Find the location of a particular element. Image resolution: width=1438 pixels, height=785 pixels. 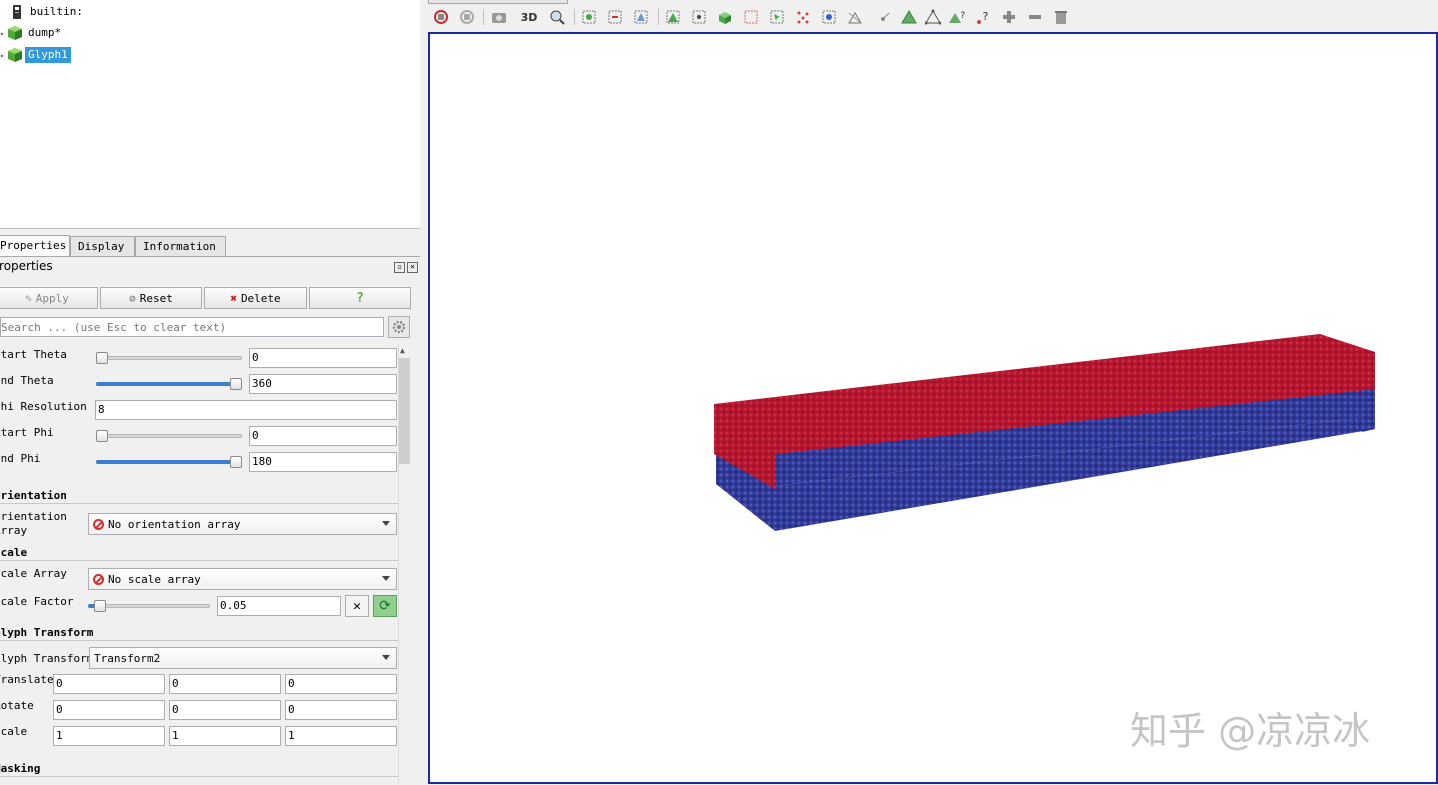

select-cells-icon is located at coordinates (589, 17).